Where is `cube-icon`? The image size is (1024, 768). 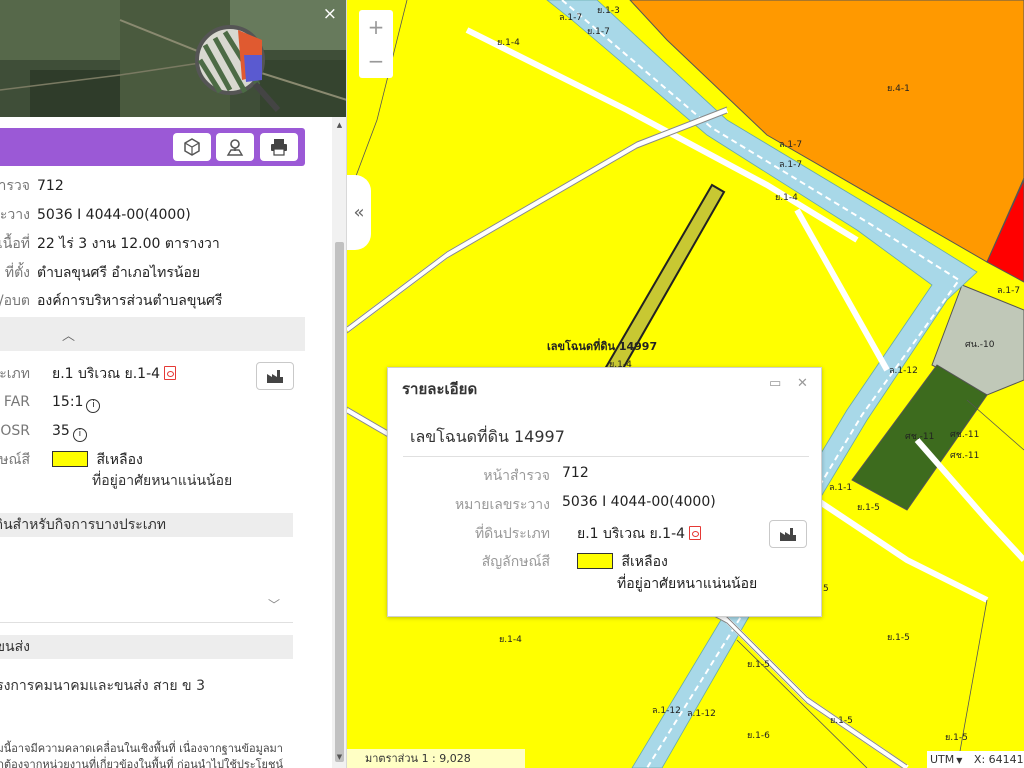 cube-icon is located at coordinates (192, 147).